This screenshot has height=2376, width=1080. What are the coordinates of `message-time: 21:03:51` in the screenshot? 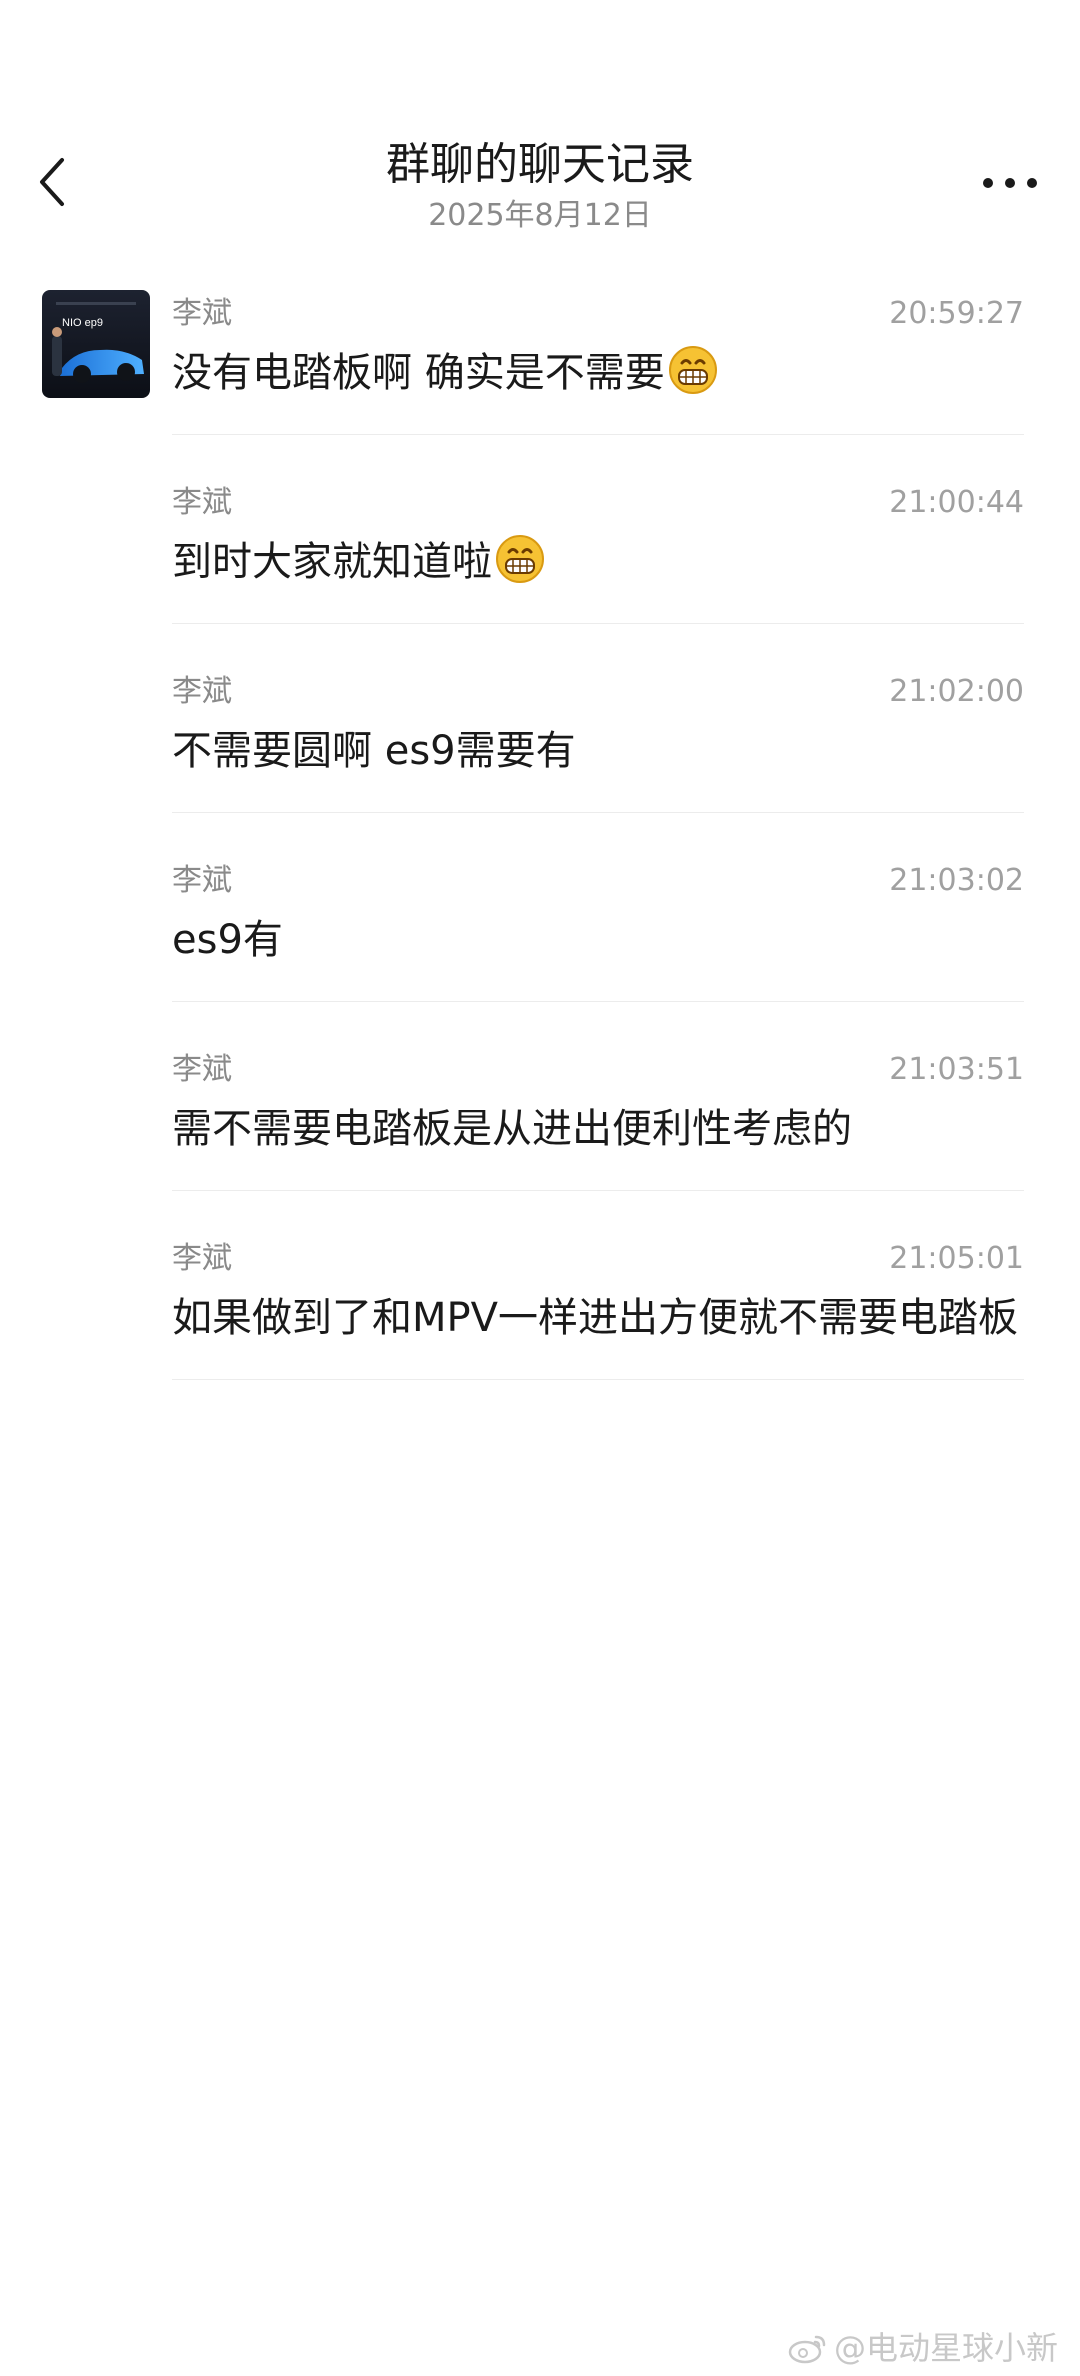 It's located at (956, 1069).